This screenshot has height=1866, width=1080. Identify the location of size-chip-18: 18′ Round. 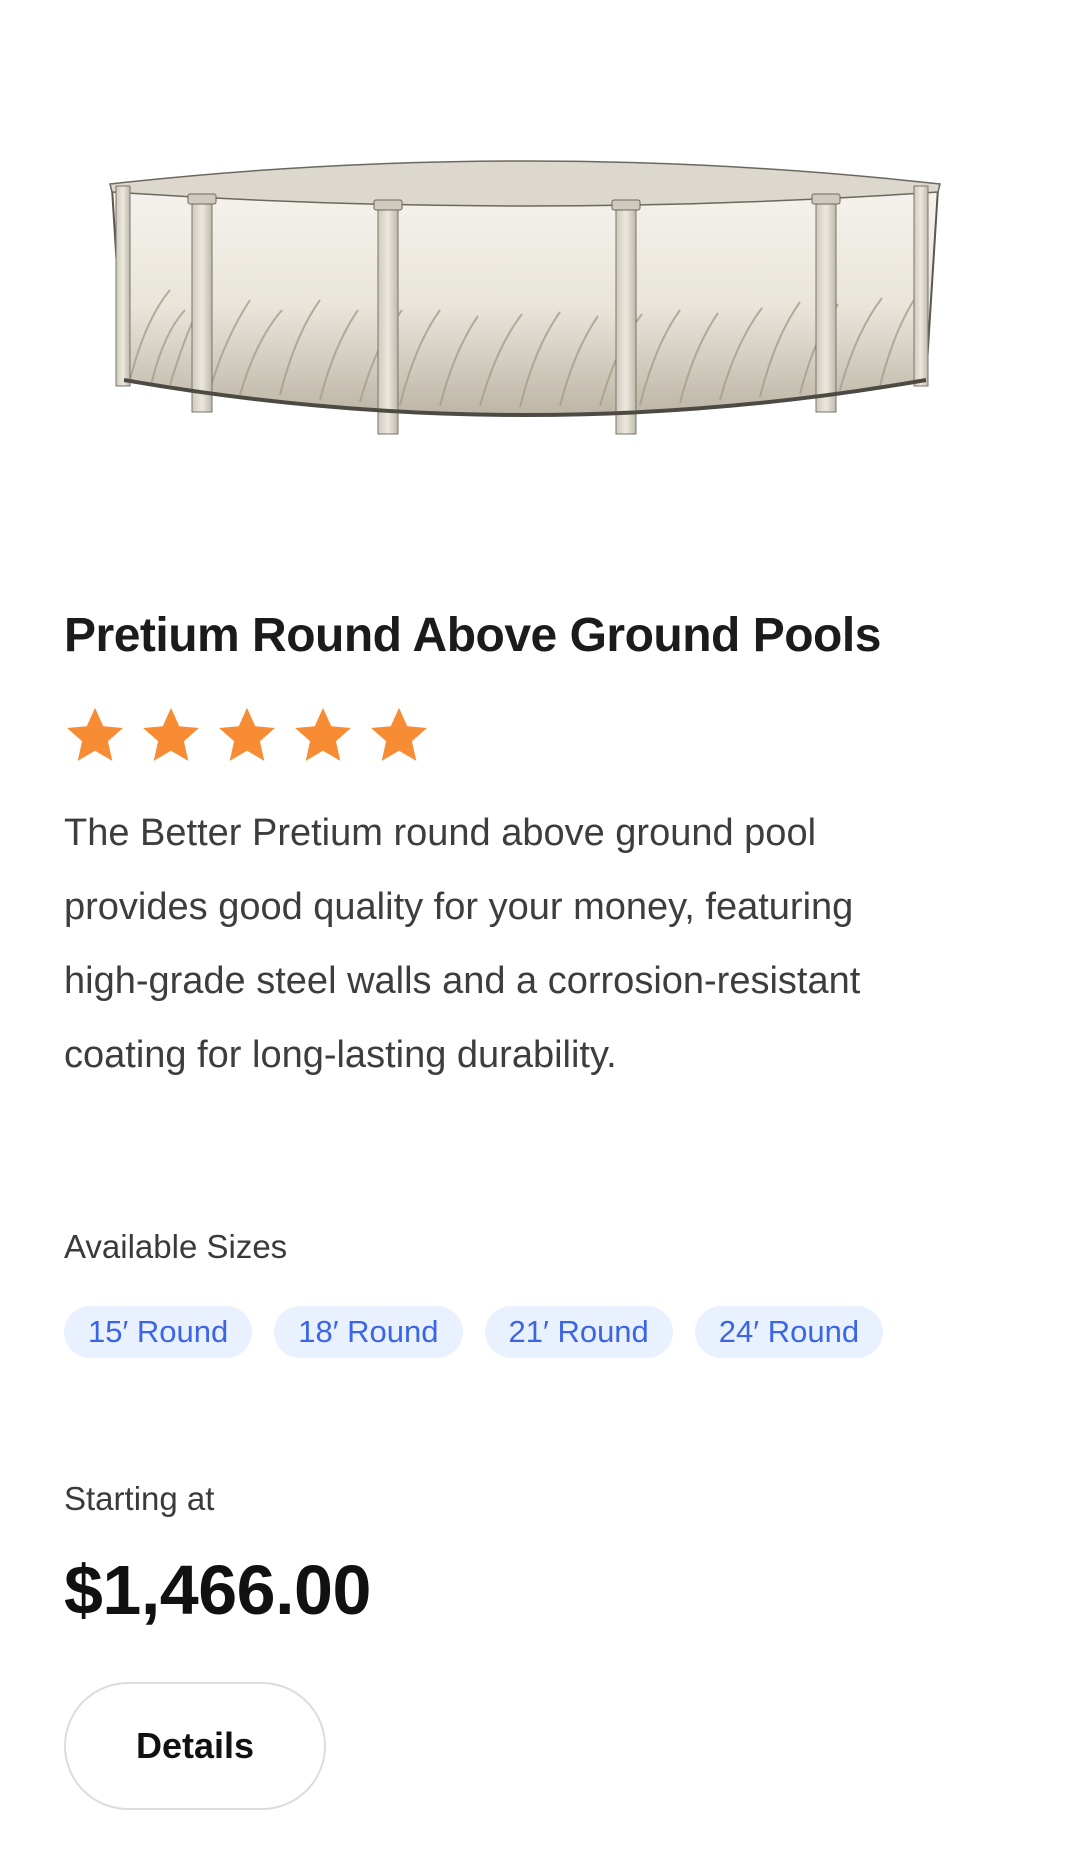
(368, 1332).